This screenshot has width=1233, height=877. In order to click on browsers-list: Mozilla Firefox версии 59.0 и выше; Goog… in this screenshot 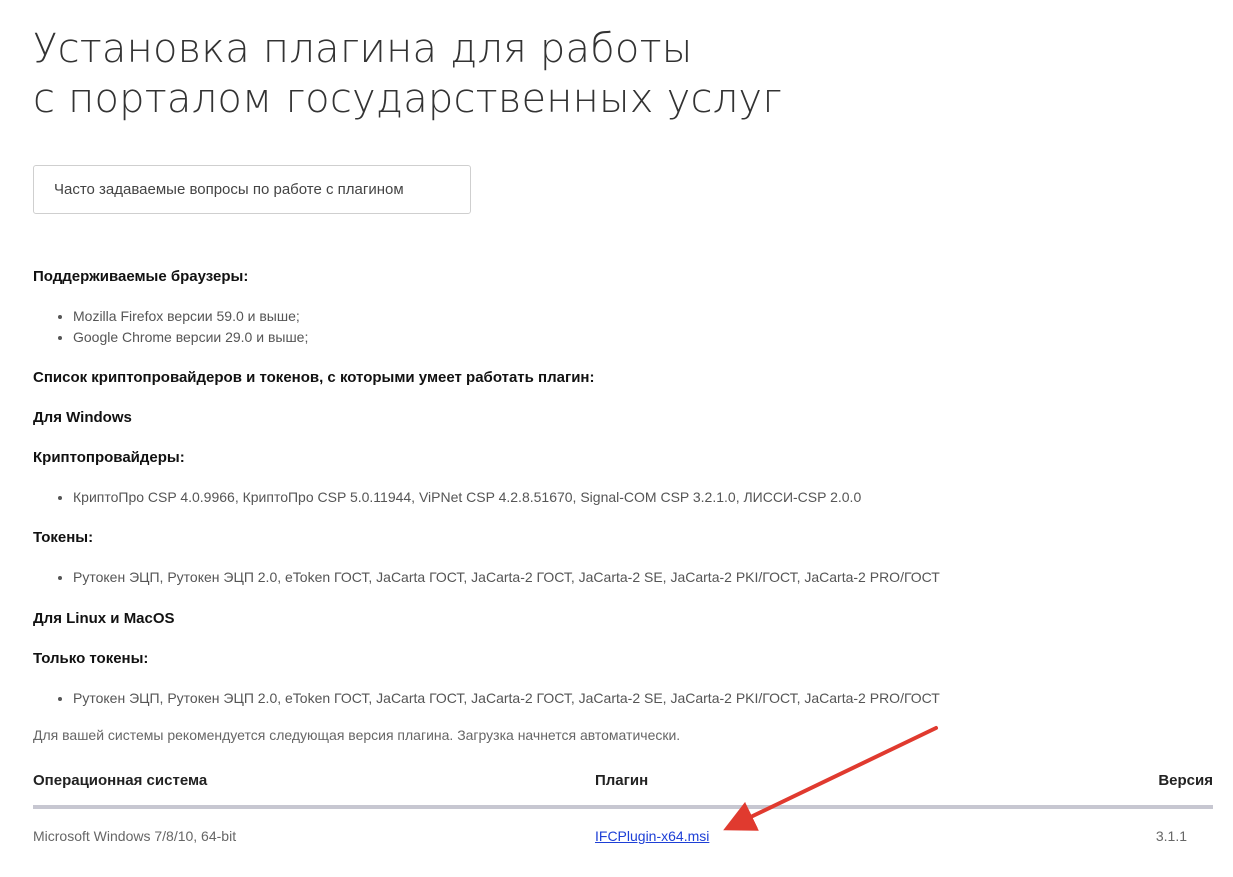, I will do `click(170, 327)`.